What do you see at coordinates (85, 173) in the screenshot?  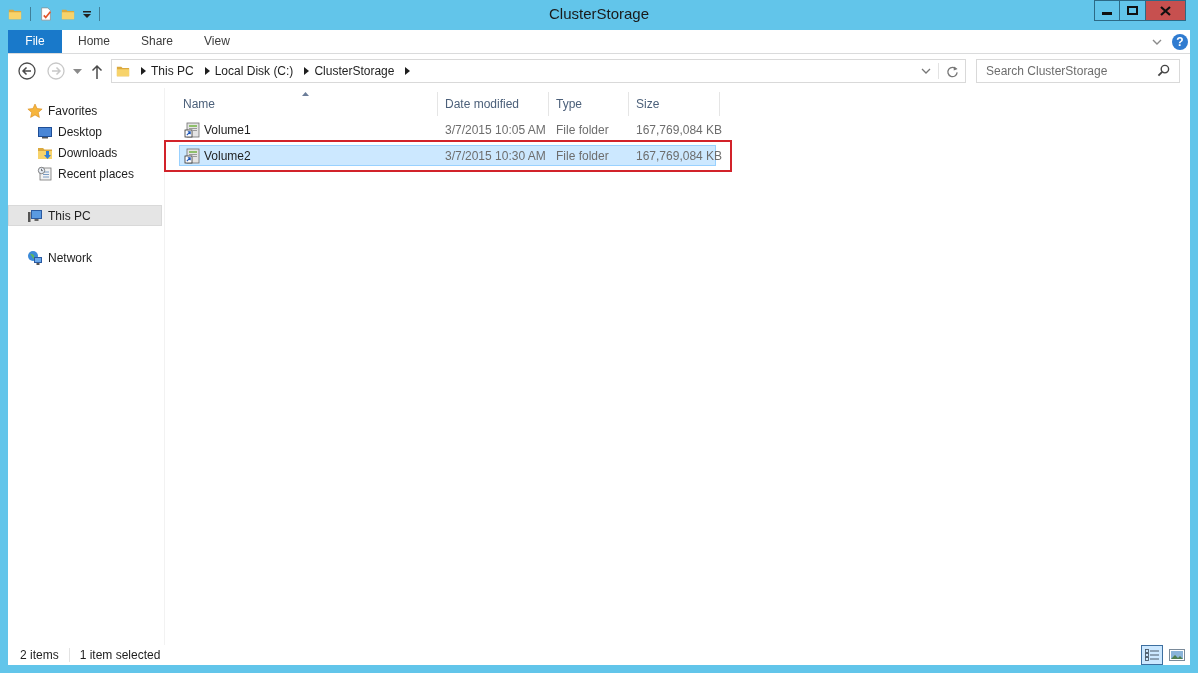 I see `nav-pane-item: Recent places` at bounding box center [85, 173].